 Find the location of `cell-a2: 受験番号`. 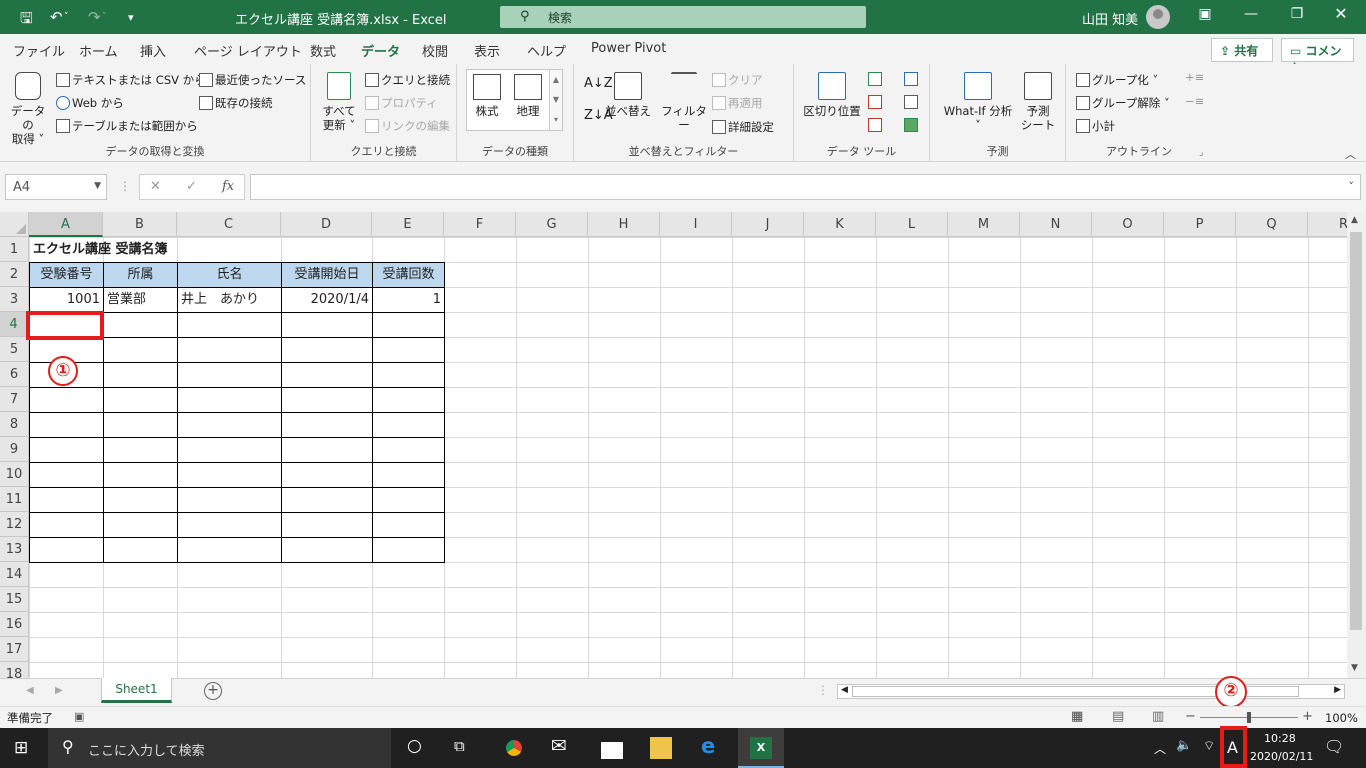

cell-a2: 受験番号 is located at coordinates (66, 275).